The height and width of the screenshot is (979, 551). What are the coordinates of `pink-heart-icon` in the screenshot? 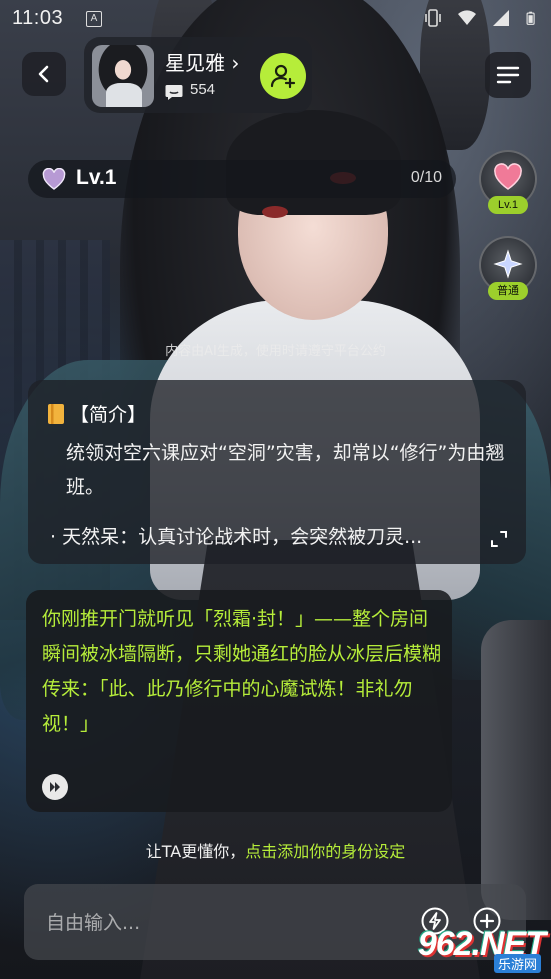 It's located at (508, 176).